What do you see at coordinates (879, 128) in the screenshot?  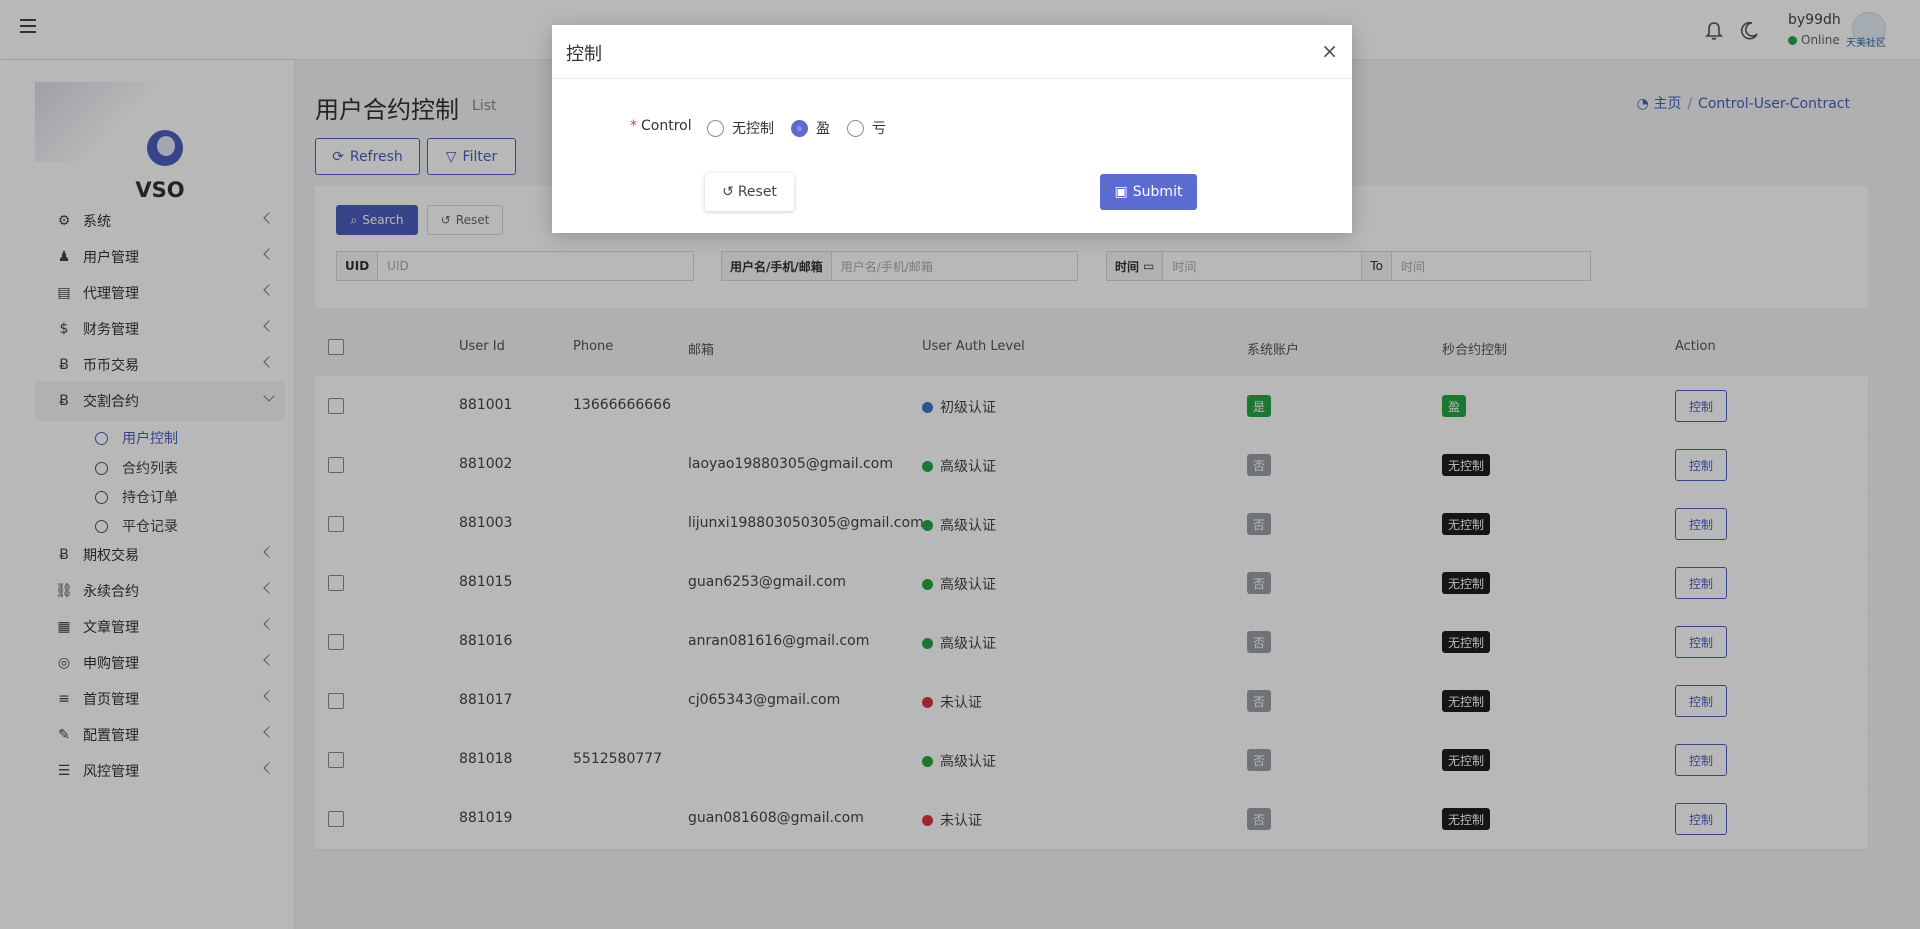 I see `radio-loss-label: 亏` at bounding box center [879, 128].